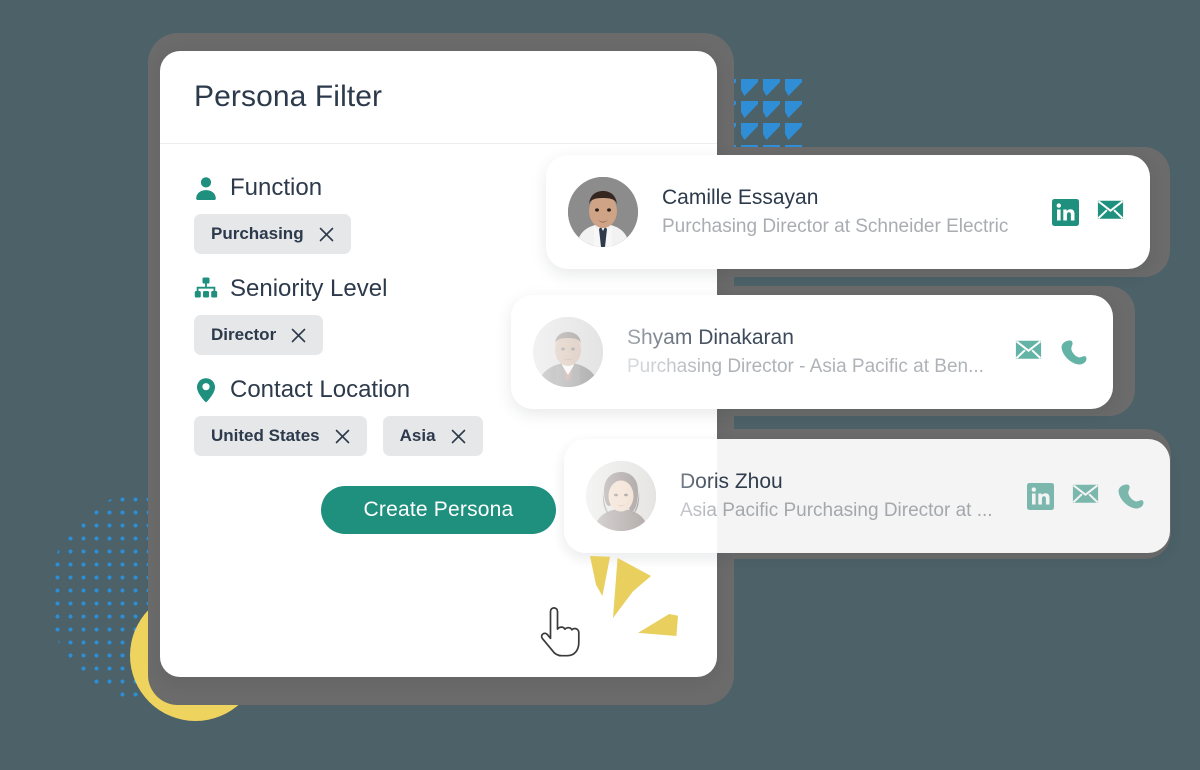  Describe the element at coordinates (740, 197) in the screenshot. I see `contact-name: Camille Essayan` at that location.